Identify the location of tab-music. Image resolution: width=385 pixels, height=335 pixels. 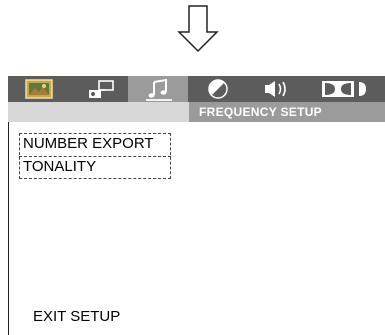
(158, 89).